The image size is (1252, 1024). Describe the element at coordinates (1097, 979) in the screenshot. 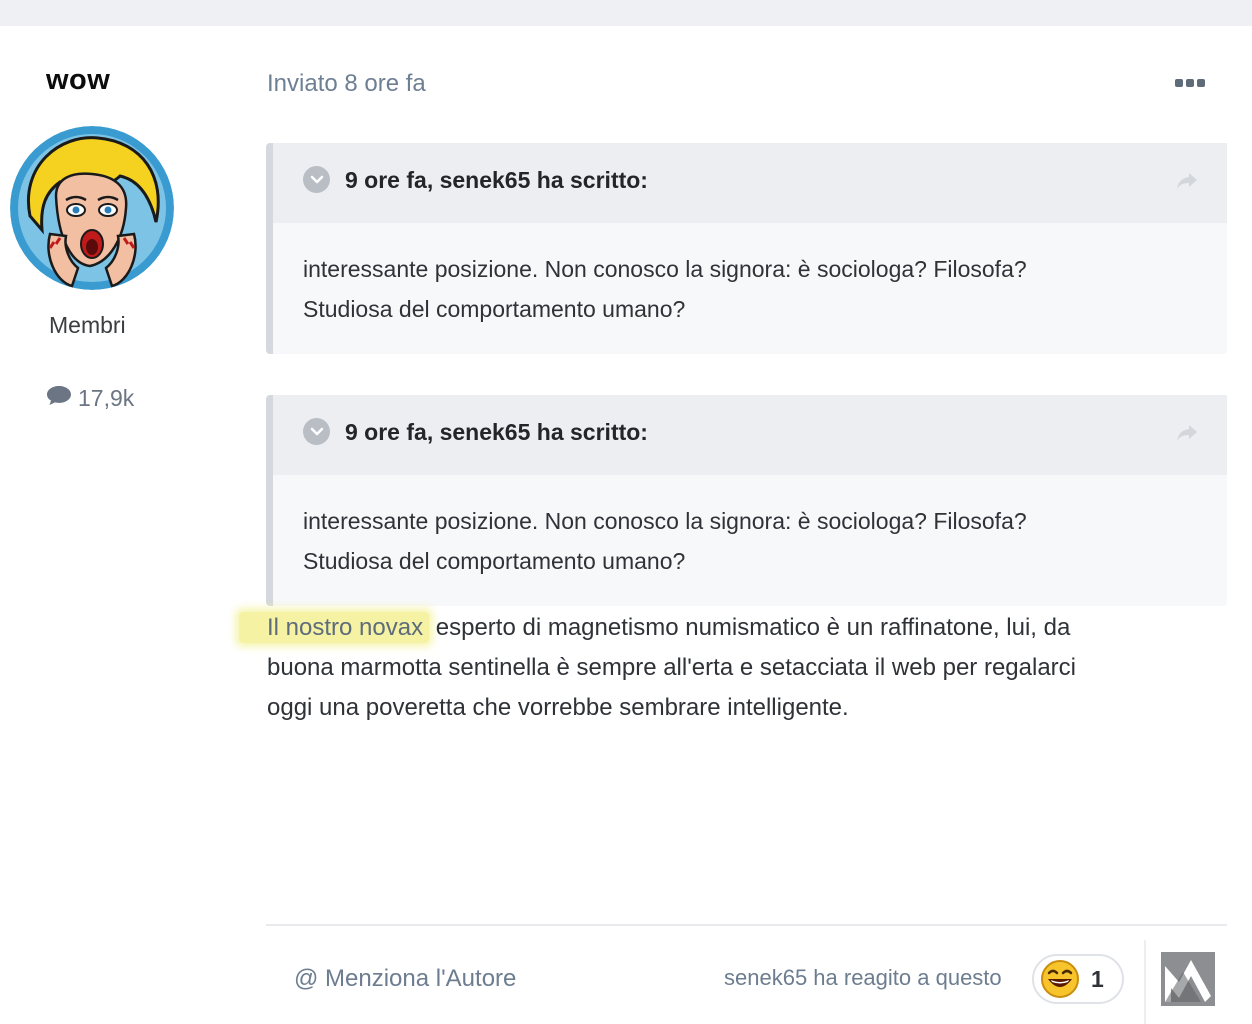

I see `reaction-count: 1` at that location.